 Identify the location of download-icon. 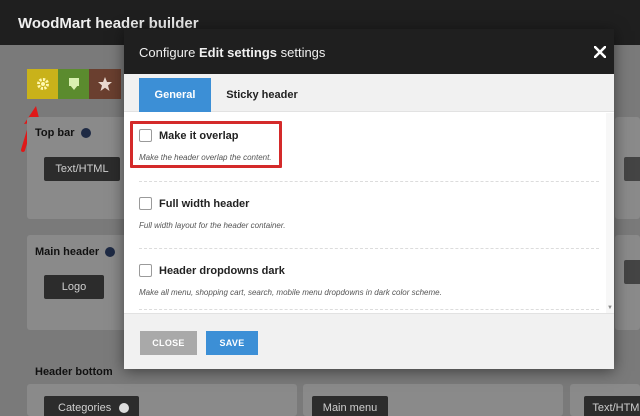
(74, 84).